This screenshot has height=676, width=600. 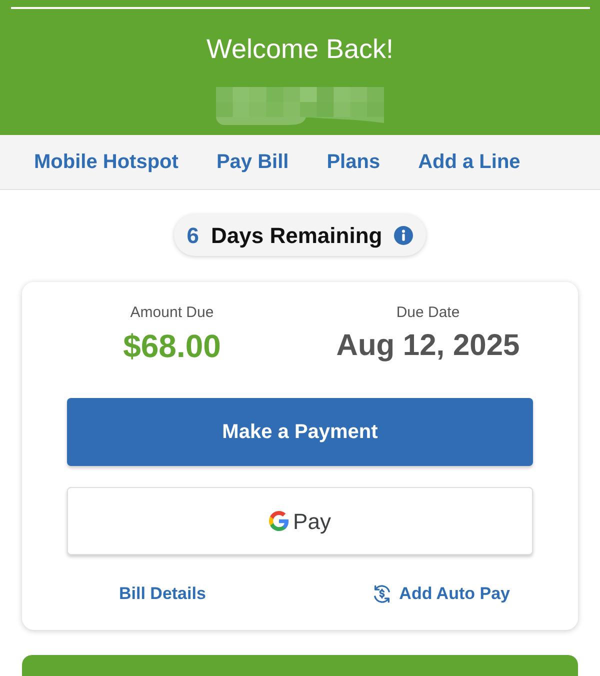 What do you see at coordinates (193, 236) in the screenshot?
I see `days-count: 6` at bounding box center [193, 236].